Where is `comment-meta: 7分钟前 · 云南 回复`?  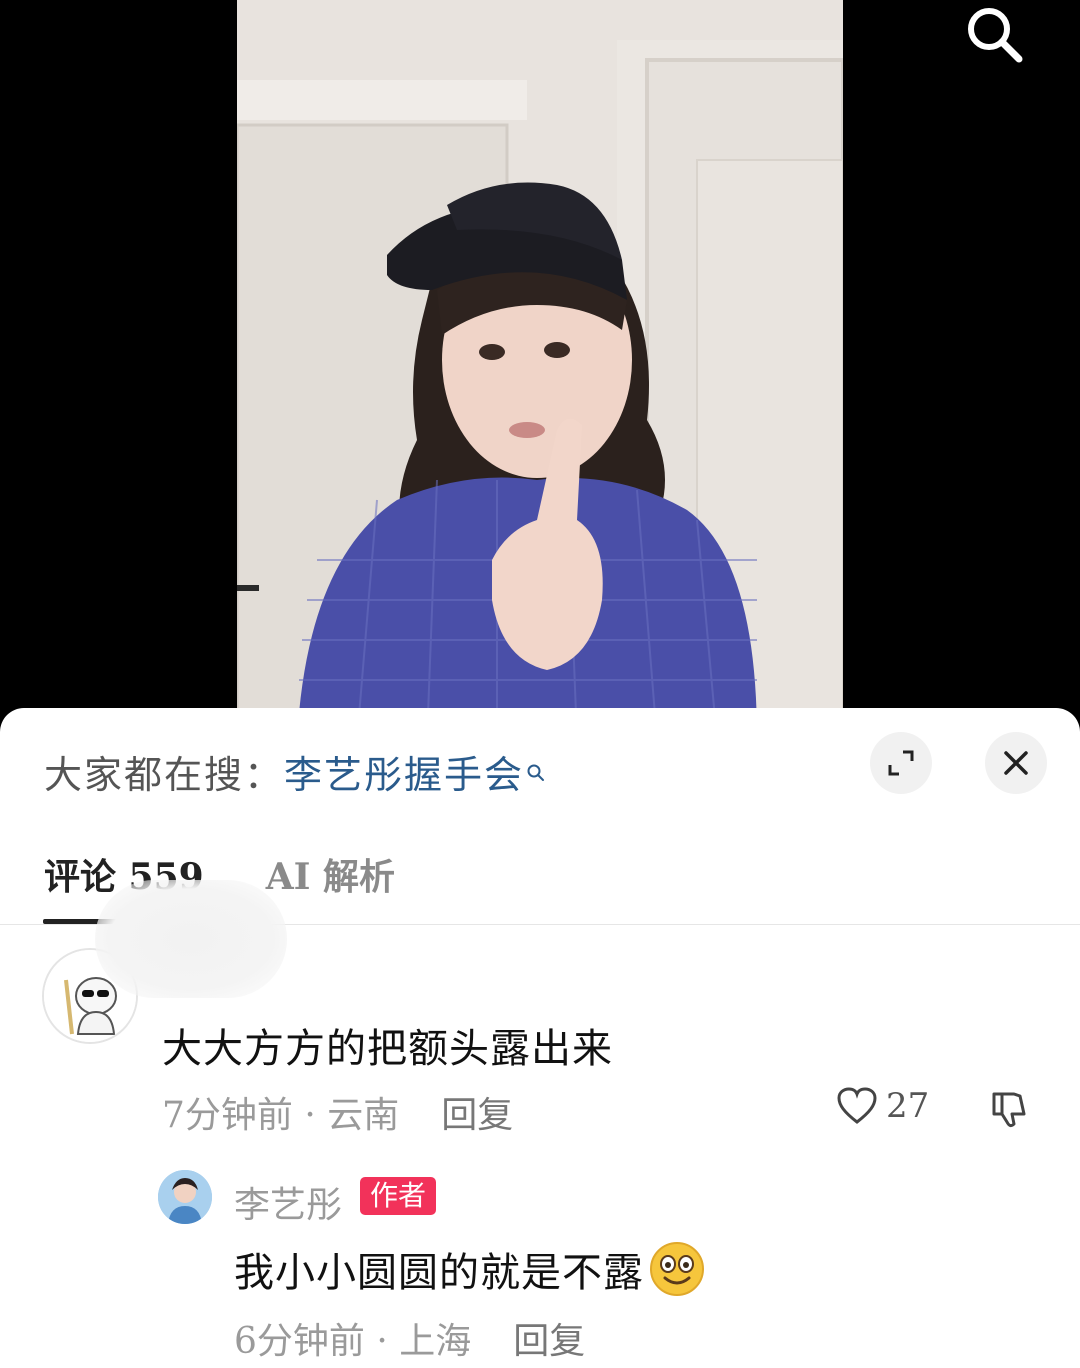
comment-meta: 7分钟前 · 云南 回复 is located at coordinates (337, 1112).